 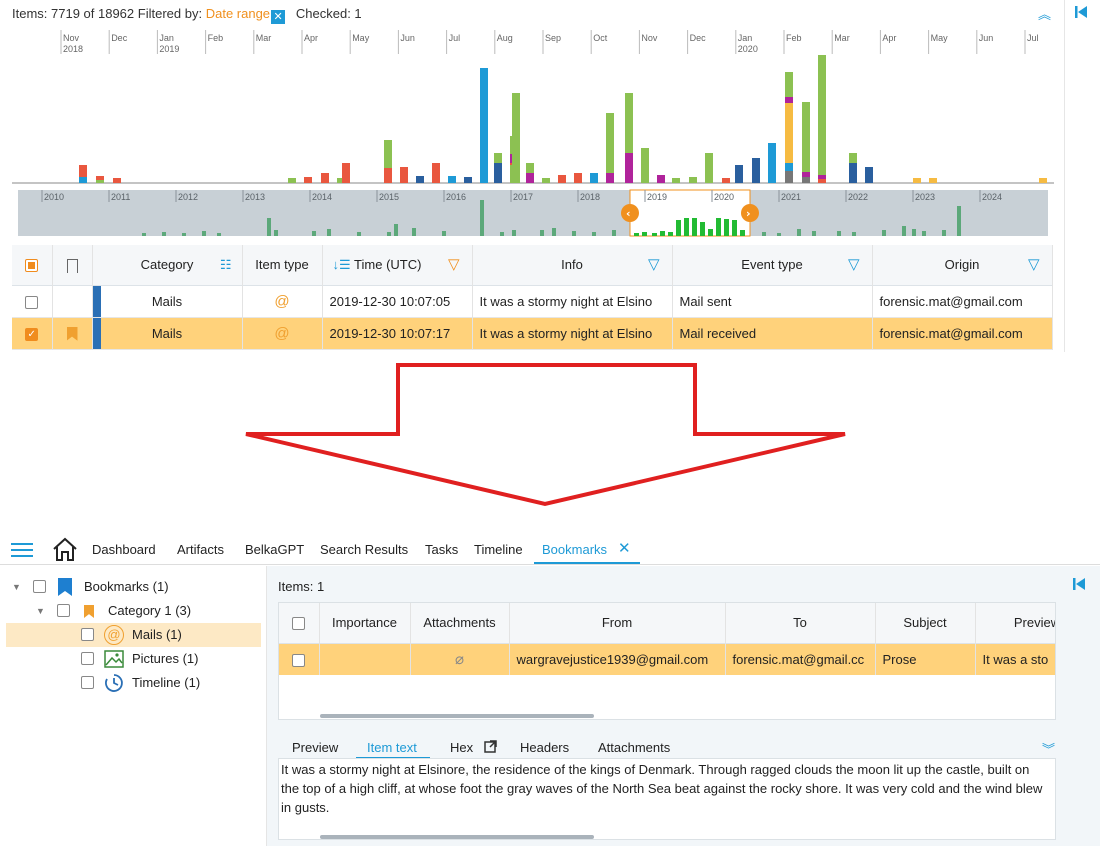 I want to click on tab-hex: Hex, so click(x=461, y=747).